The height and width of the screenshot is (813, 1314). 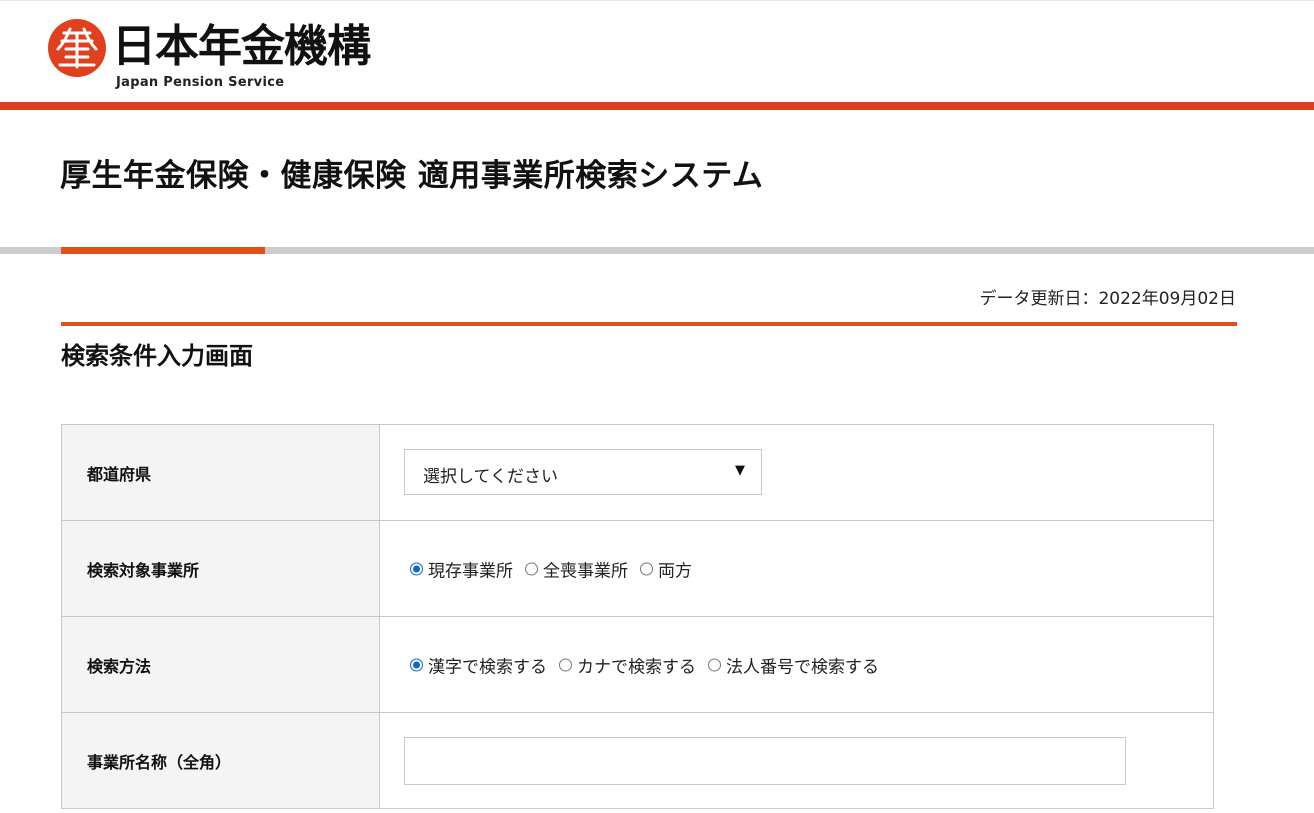 I want to click on office-name-label: 事業所名称（全角）, so click(x=159, y=762).